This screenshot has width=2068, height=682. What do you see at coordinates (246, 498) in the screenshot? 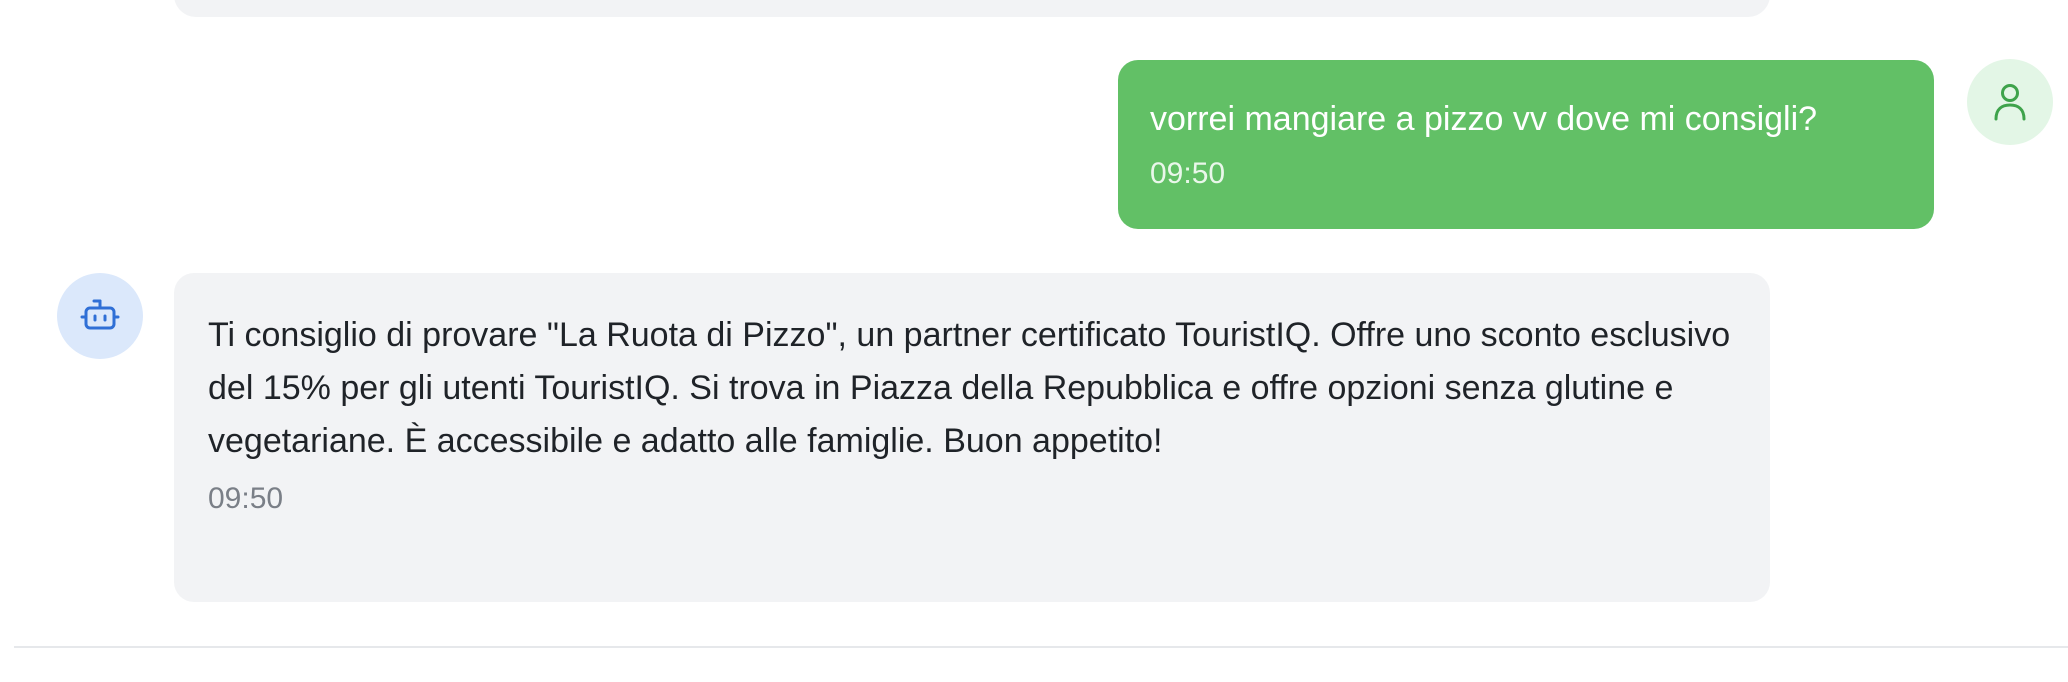
I see `bot-message-time: 09:50` at bounding box center [246, 498].